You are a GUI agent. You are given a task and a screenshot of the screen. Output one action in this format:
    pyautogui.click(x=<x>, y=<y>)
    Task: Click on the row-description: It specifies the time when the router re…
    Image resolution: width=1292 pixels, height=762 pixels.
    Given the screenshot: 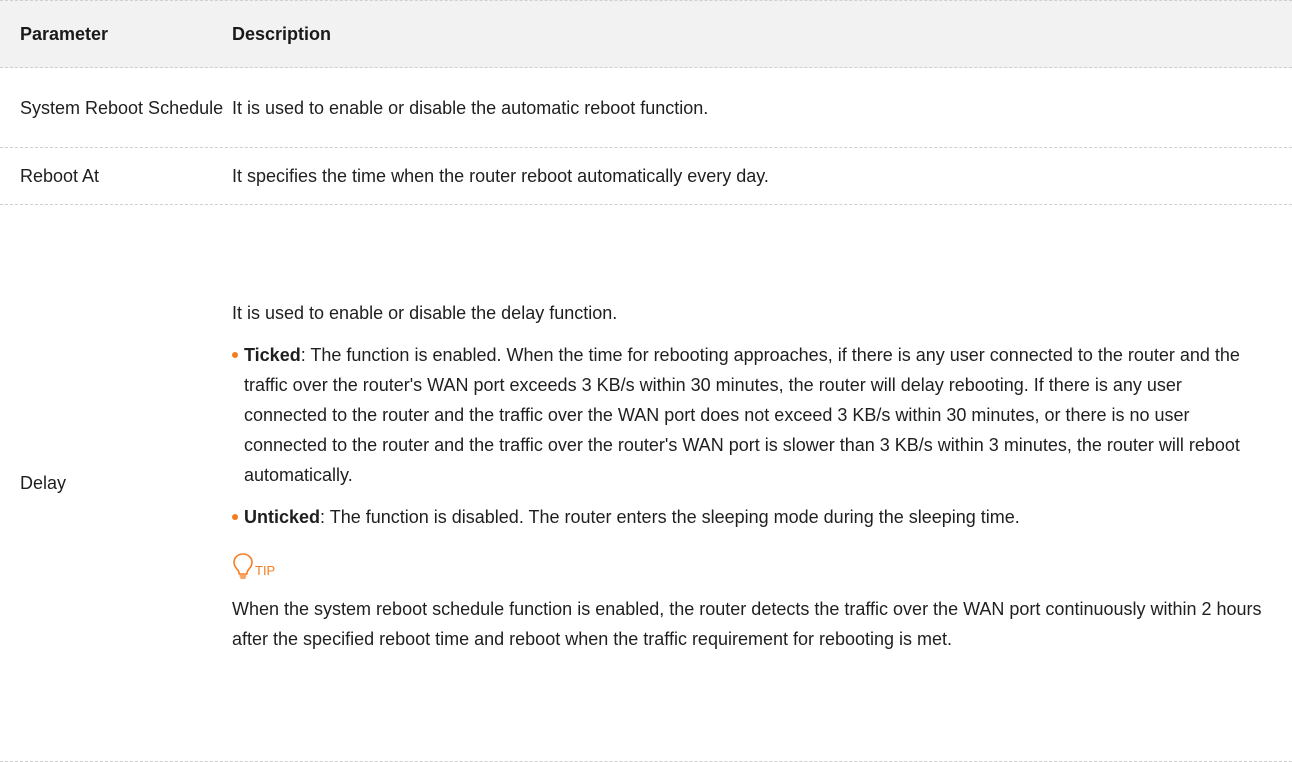 What is the action you would take?
    pyautogui.click(x=500, y=176)
    